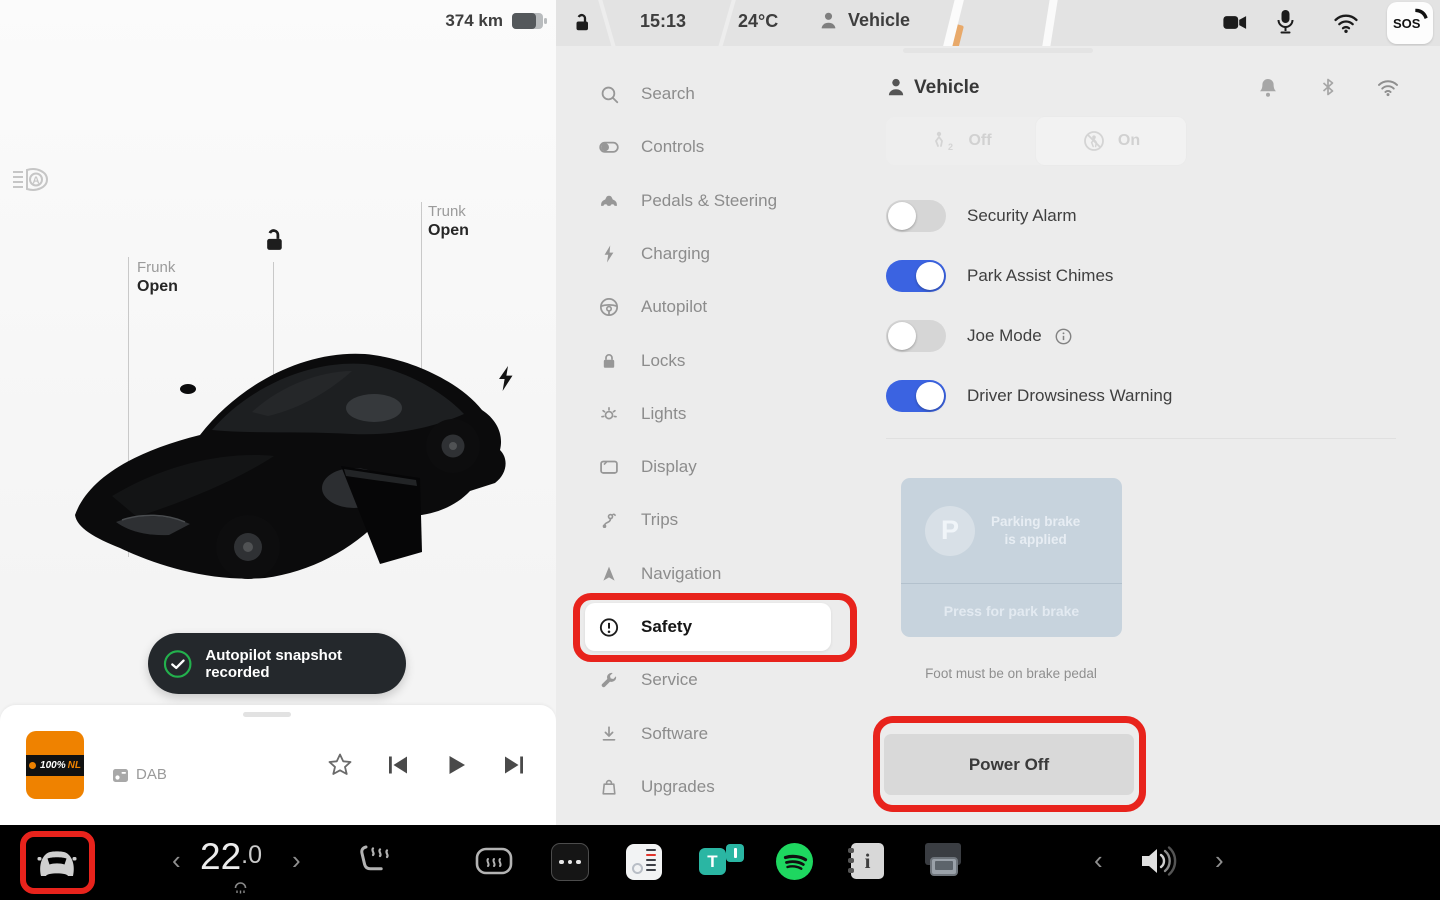 This screenshot has width=1440, height=900. Describe the element at coordinates (864, 20) in the screenshot. I see `driver-profile: Vehicle` at that location.